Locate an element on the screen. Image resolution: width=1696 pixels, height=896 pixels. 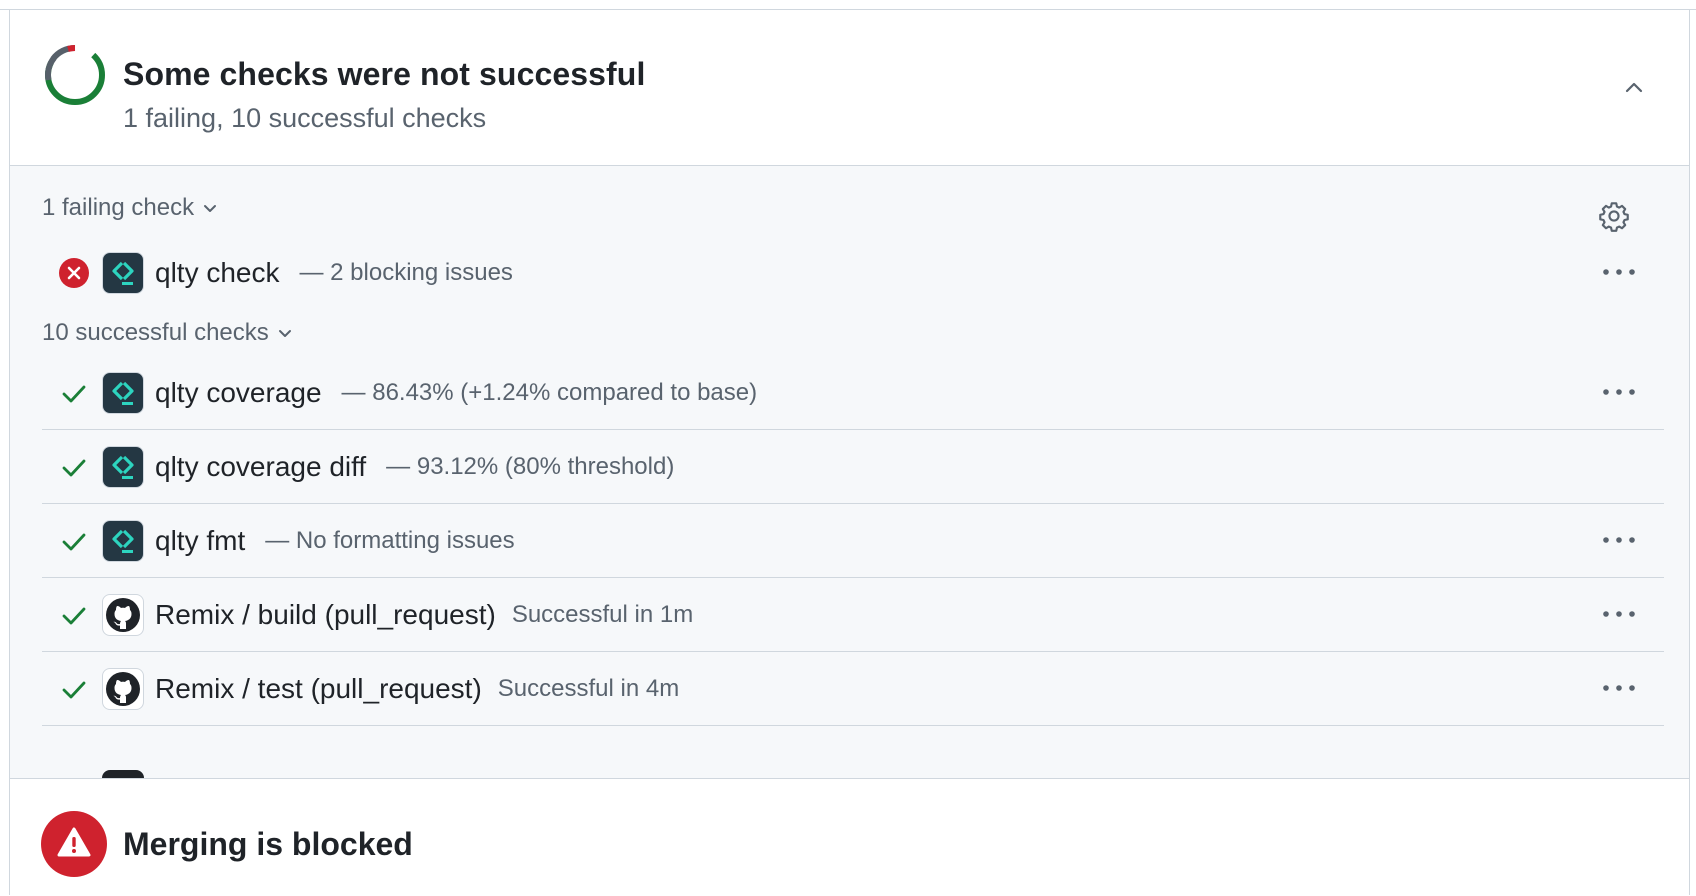
failing-checks-toggle: 1 failing check is located at coordinates (131, 208).